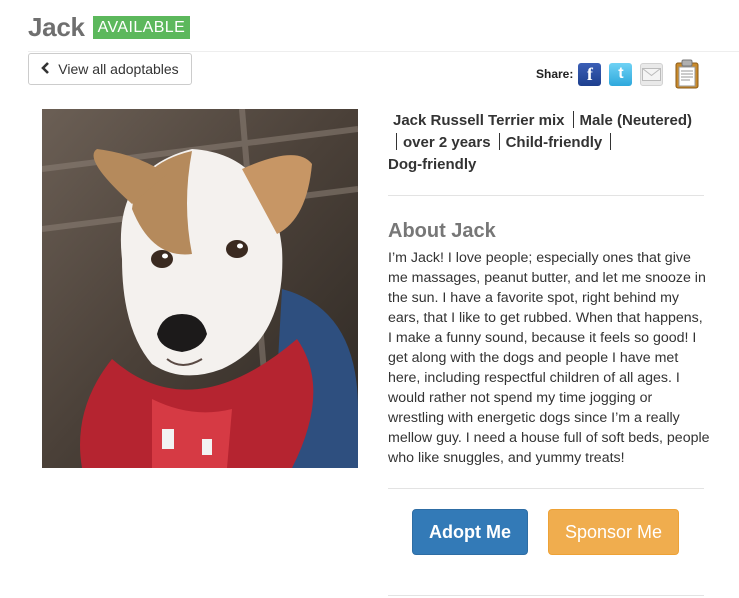  Describe the element at coordinates (447, 142) in the screenshot. I see `trait-age: over 2 years` at that location.